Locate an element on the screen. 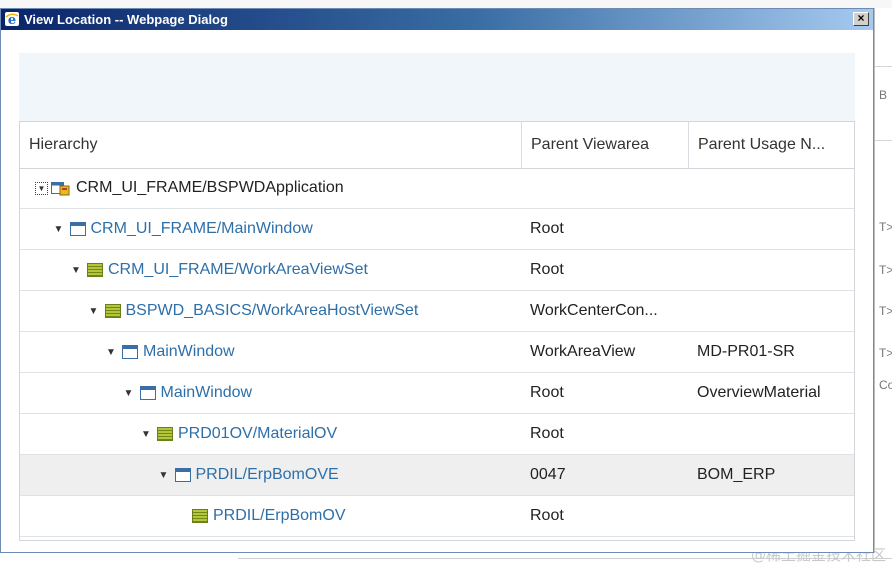 This screenshot has height=571, width=892. table-row: ▼ CRM_UI_FRAME/BSPWDApplication is located at coordinates (437, 188).